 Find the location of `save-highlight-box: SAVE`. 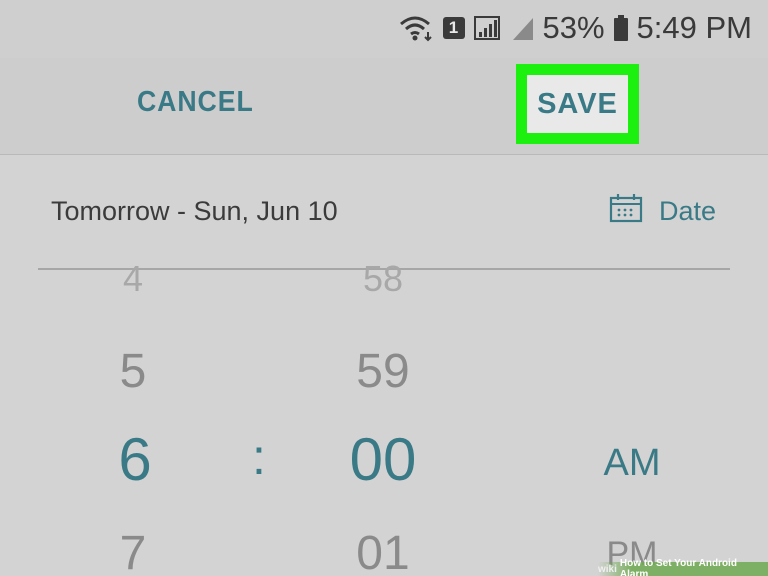

save-highlight-box: SAVE is located at coordinates (577, 104).